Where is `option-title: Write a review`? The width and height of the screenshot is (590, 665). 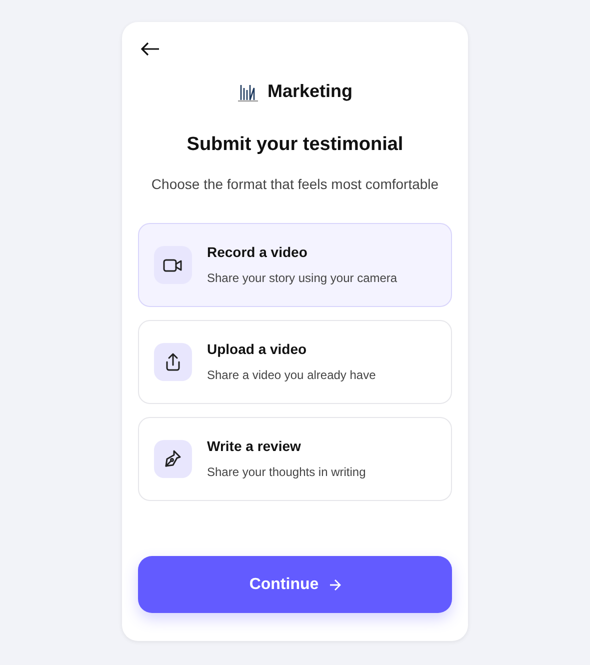
option-title: Write a review is located at coordinates (254, 446).